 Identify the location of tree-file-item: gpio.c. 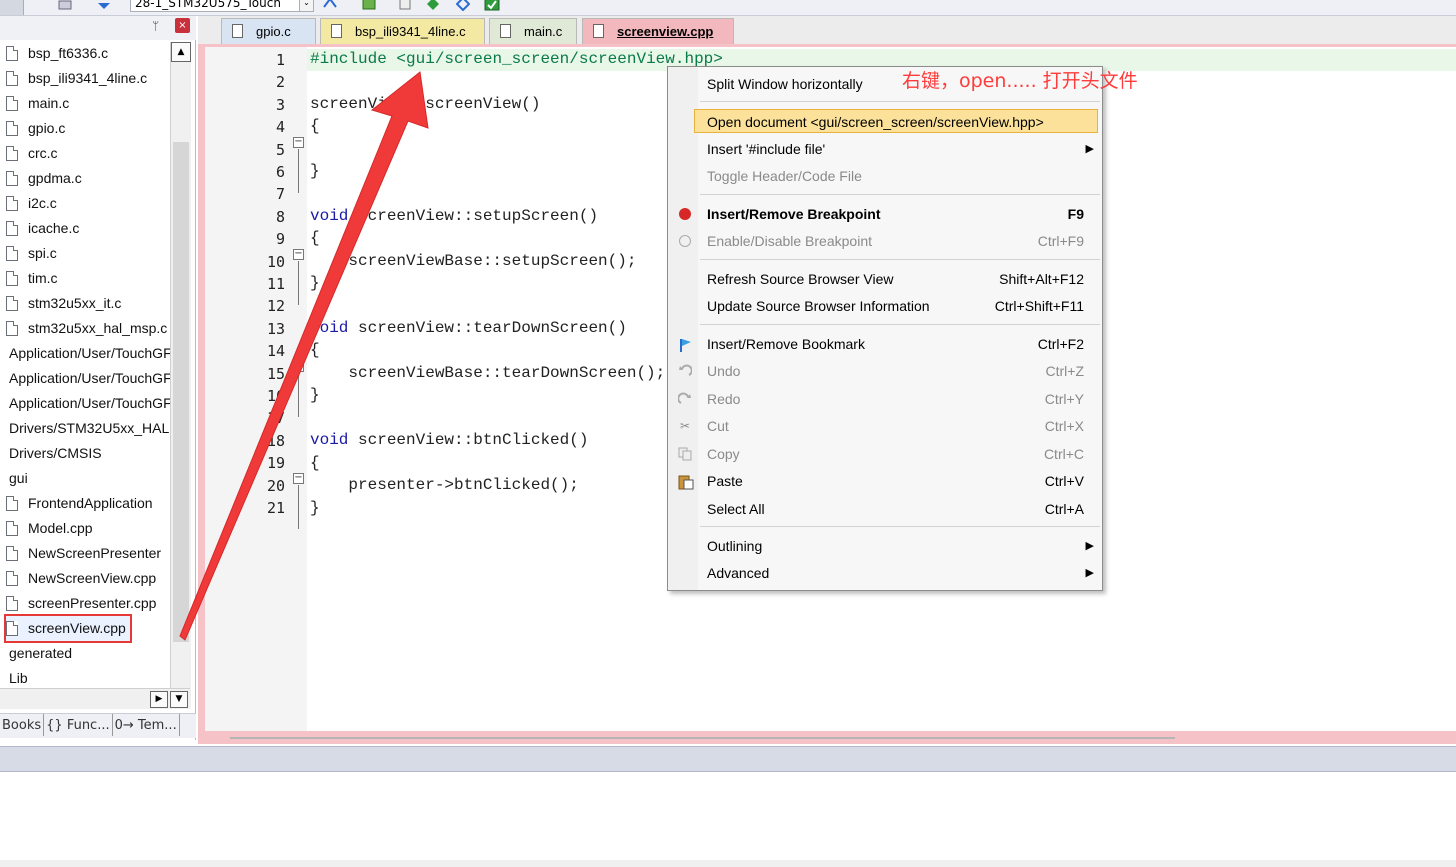
(35, 128).